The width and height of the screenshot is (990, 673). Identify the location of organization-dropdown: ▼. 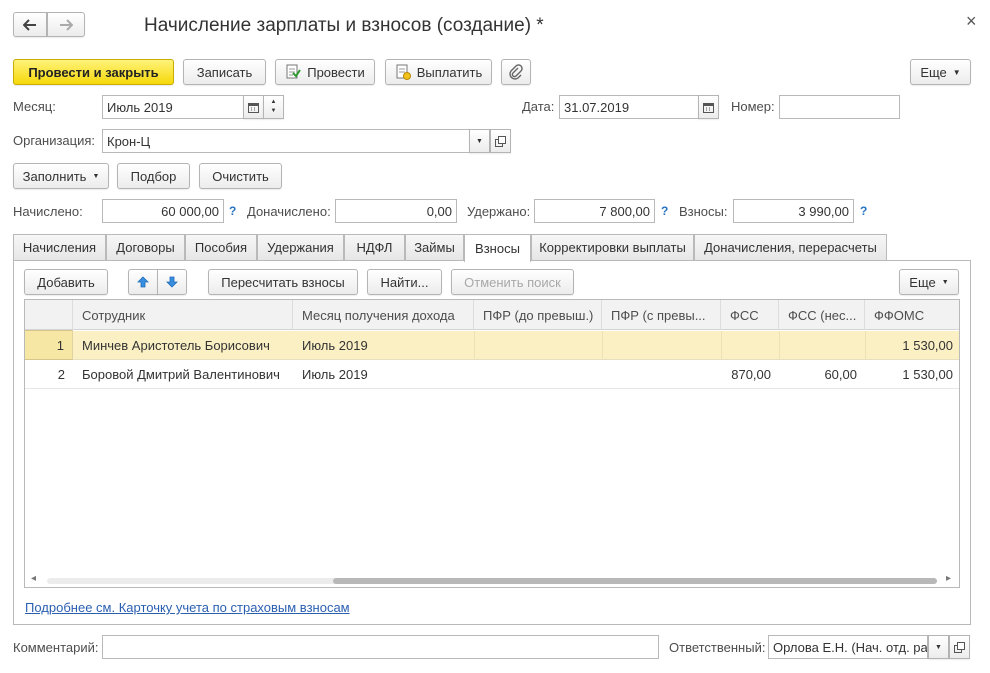
(479, 141).